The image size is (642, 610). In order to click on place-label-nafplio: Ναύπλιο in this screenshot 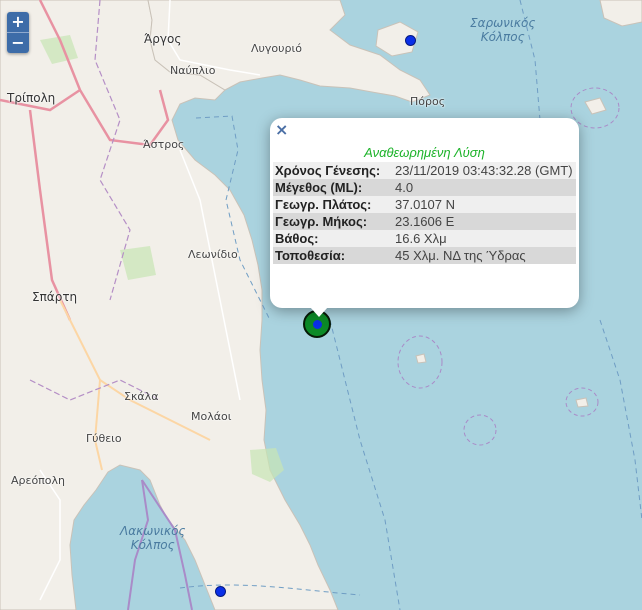, I will do `click(193, 70)`.